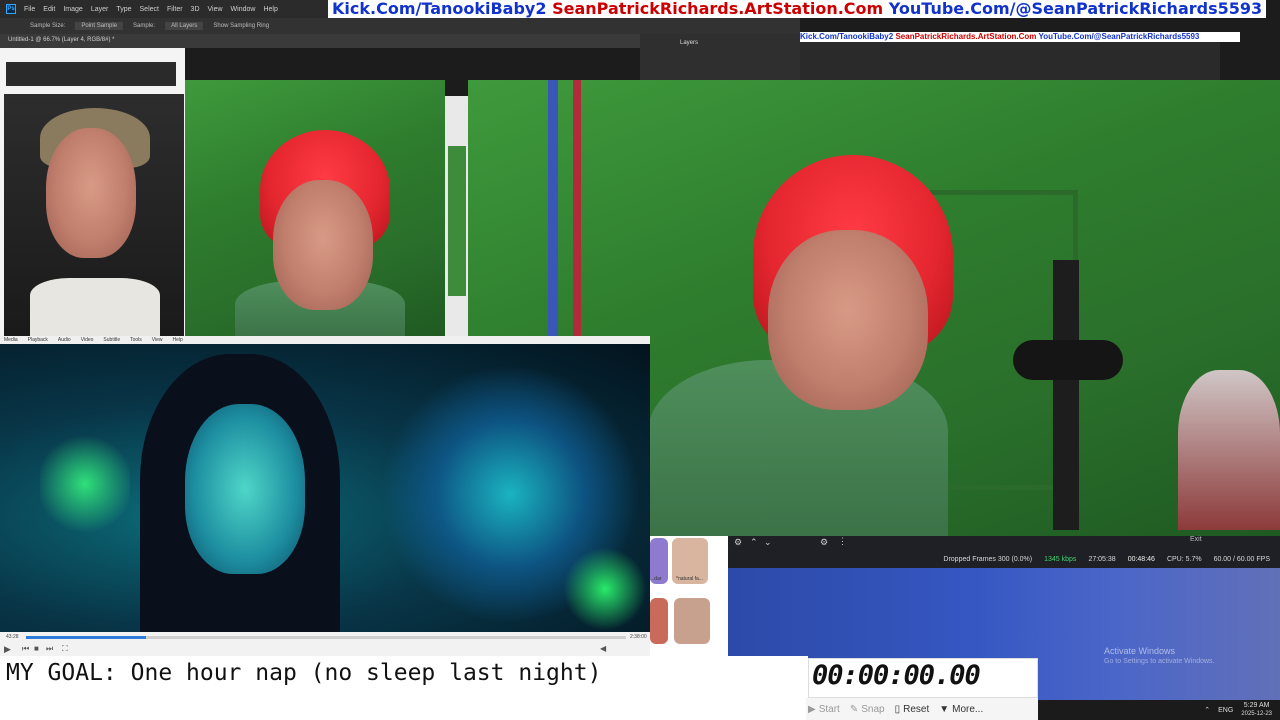 The width and height of the screenshot is (1280, 720). I want to click on seek-bar-fill, so click(86, 637).